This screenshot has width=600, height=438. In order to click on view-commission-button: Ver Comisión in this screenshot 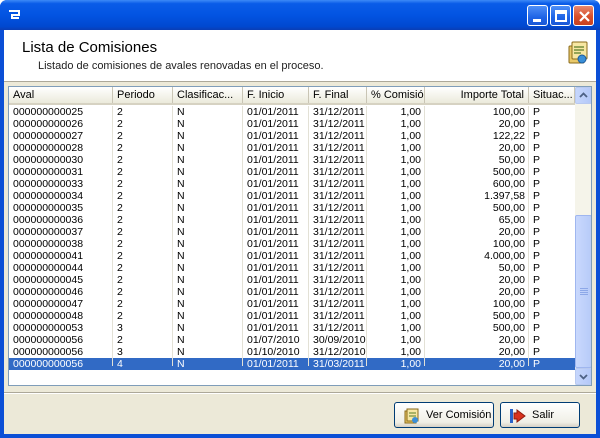, I will do `click(444, 415)`.